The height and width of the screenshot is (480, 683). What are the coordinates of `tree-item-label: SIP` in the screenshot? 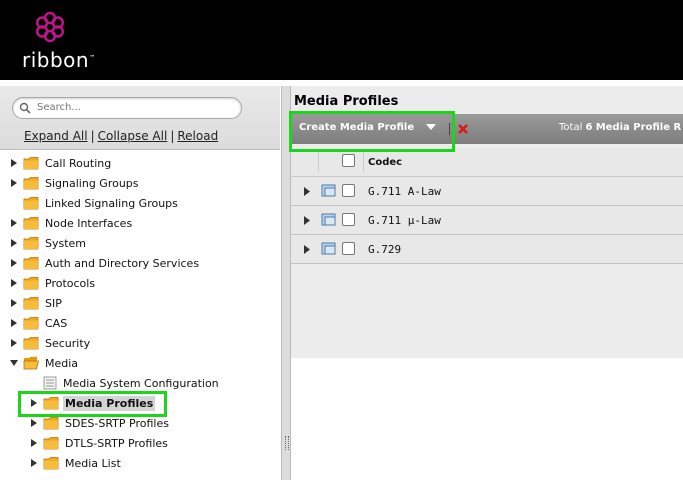 It's located at (53, 303).